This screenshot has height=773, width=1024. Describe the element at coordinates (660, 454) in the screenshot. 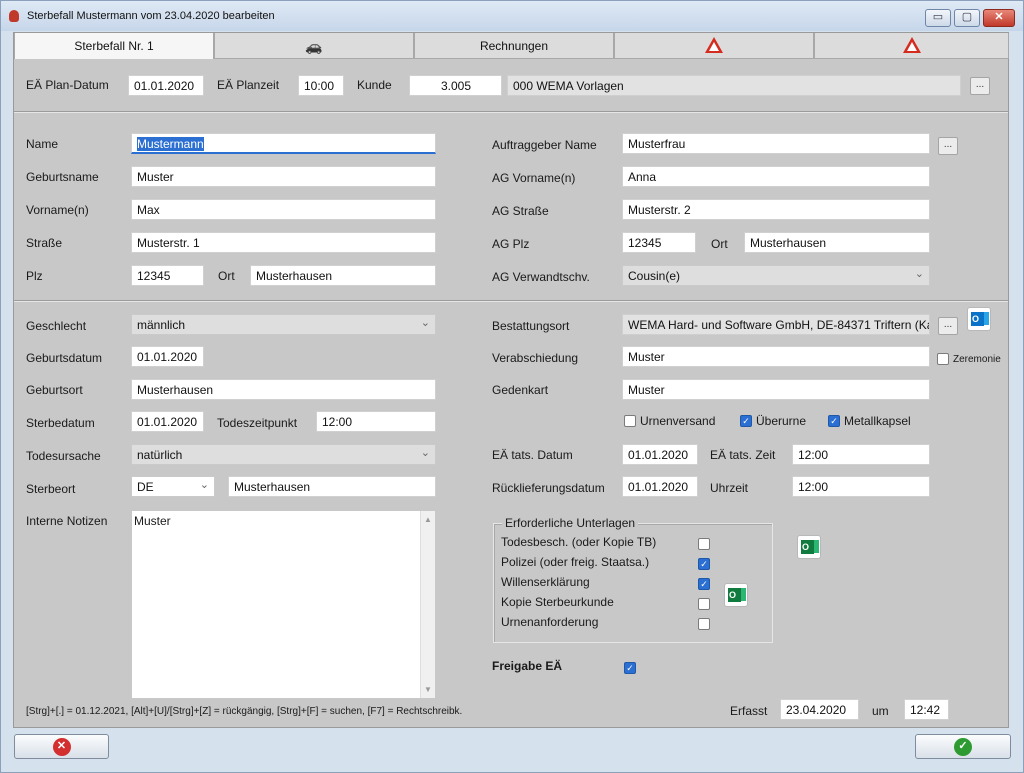

I see `actual-date-field: 01.01.2020` at that location.